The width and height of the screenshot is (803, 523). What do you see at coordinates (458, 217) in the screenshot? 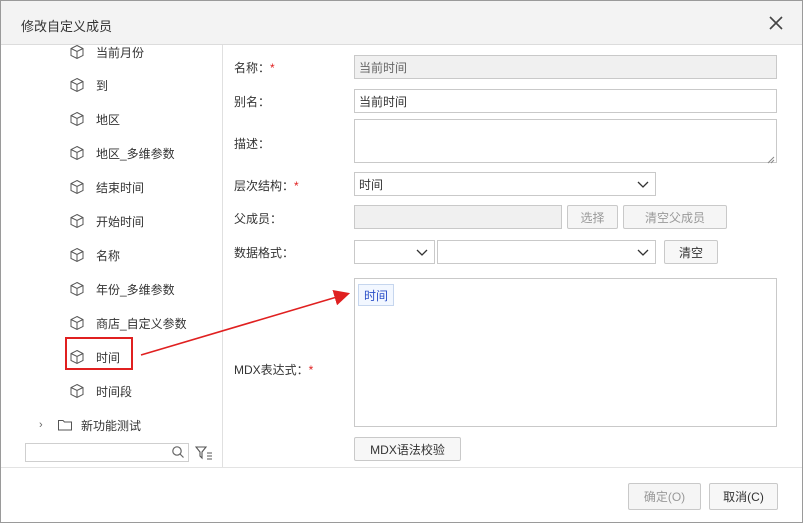
I see `parent-member-field` at bounding box center [458, 217].